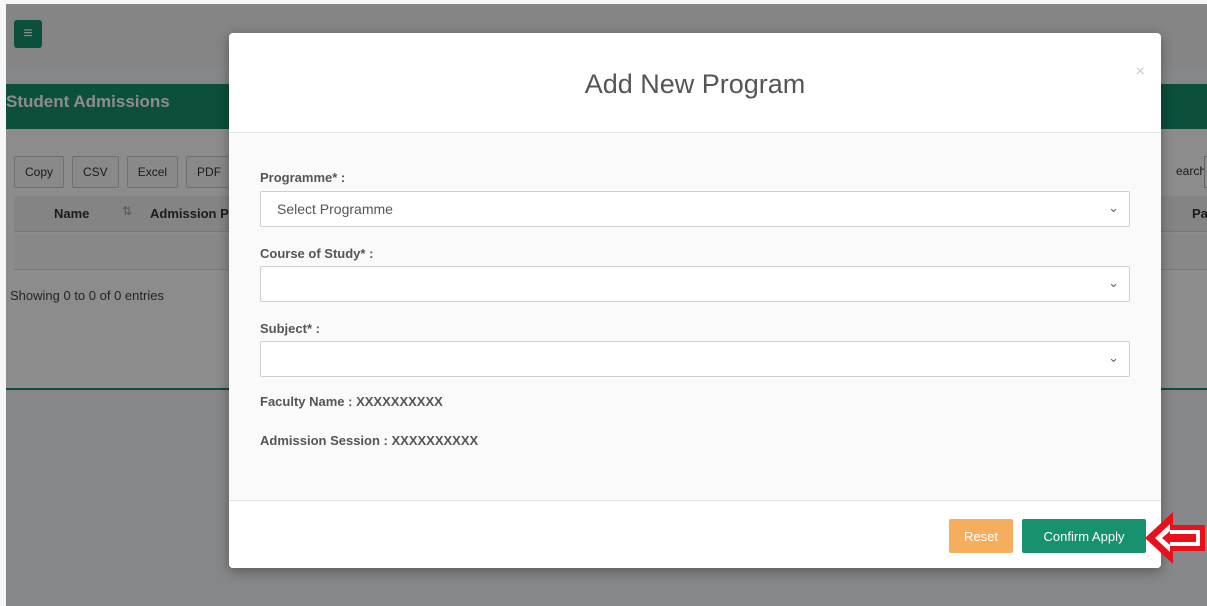  What do you see at coordinates (695, 359) in the screenshot?
I see `subject-select: ⌄` at bounding box center [695, 359].